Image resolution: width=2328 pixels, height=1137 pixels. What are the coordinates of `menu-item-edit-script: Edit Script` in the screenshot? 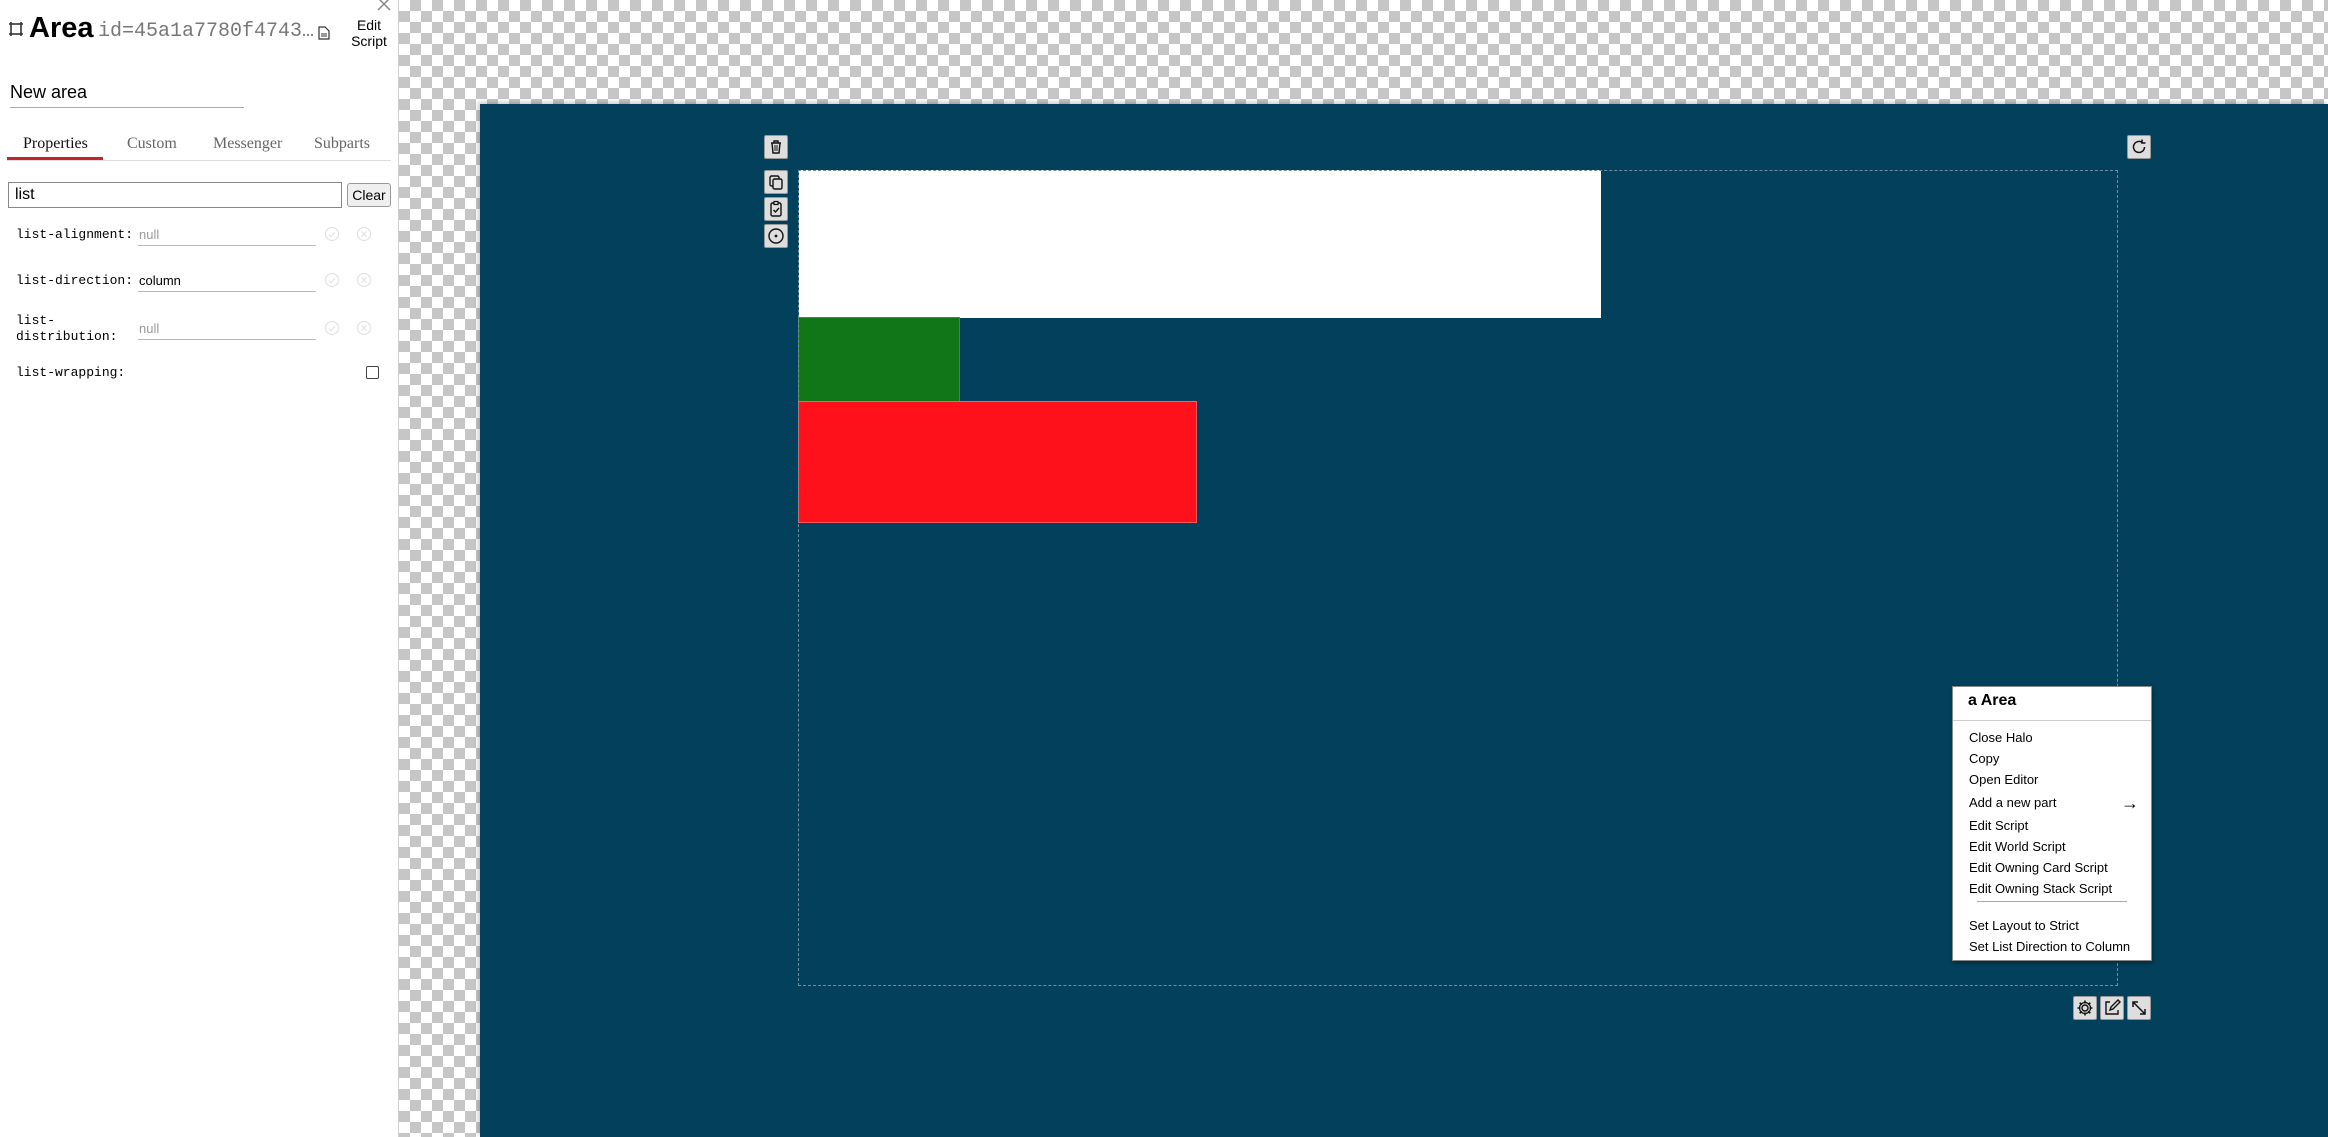 It's located at (1998, 826).